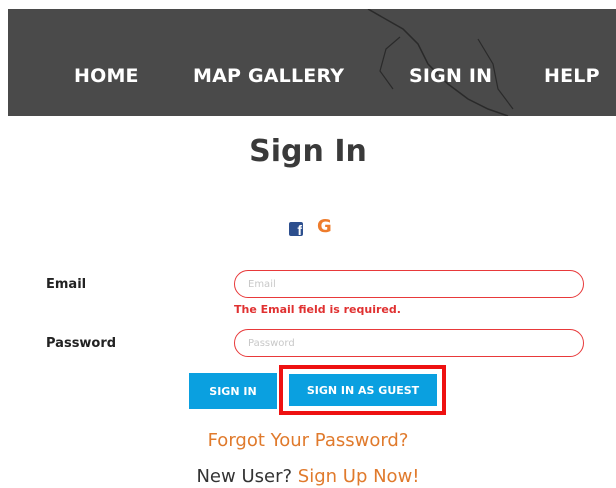 Image resolution: width=616 pixels, height=488 pixels. What do you see at coordinates (409, 343) in the screenshot?
I see `password-field` at bounding box center [409, 343].